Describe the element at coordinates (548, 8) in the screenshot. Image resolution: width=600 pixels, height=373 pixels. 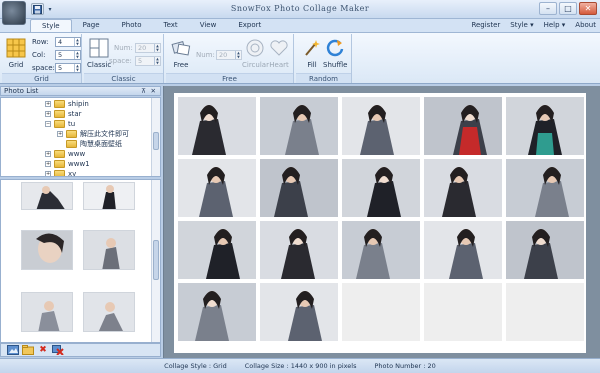
I see `minimize-button: –` at that location.